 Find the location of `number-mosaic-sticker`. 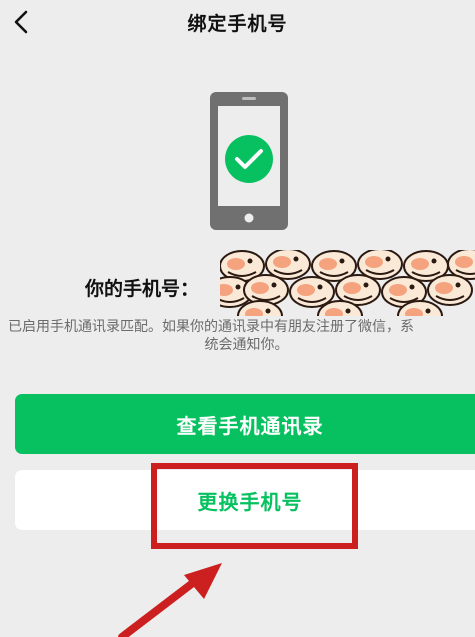

number-mosaic-sticker is located at coordinates (347, 283).